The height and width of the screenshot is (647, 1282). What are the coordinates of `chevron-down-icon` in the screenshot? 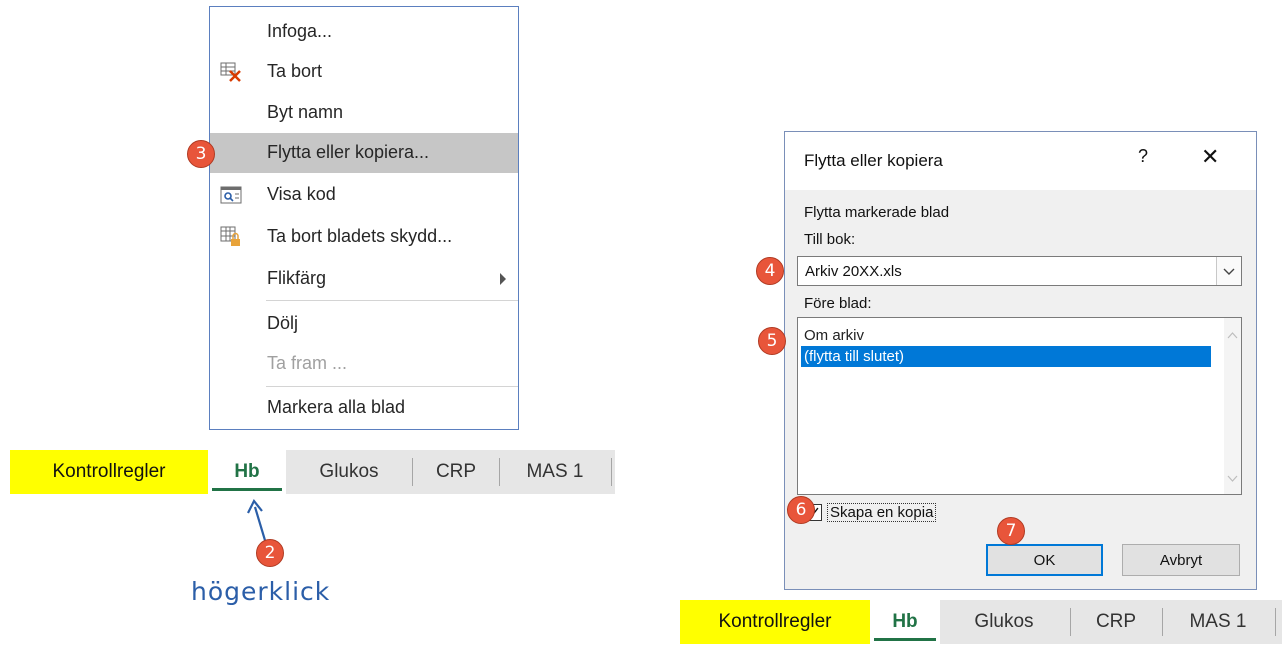 It's located at (1229, 271).